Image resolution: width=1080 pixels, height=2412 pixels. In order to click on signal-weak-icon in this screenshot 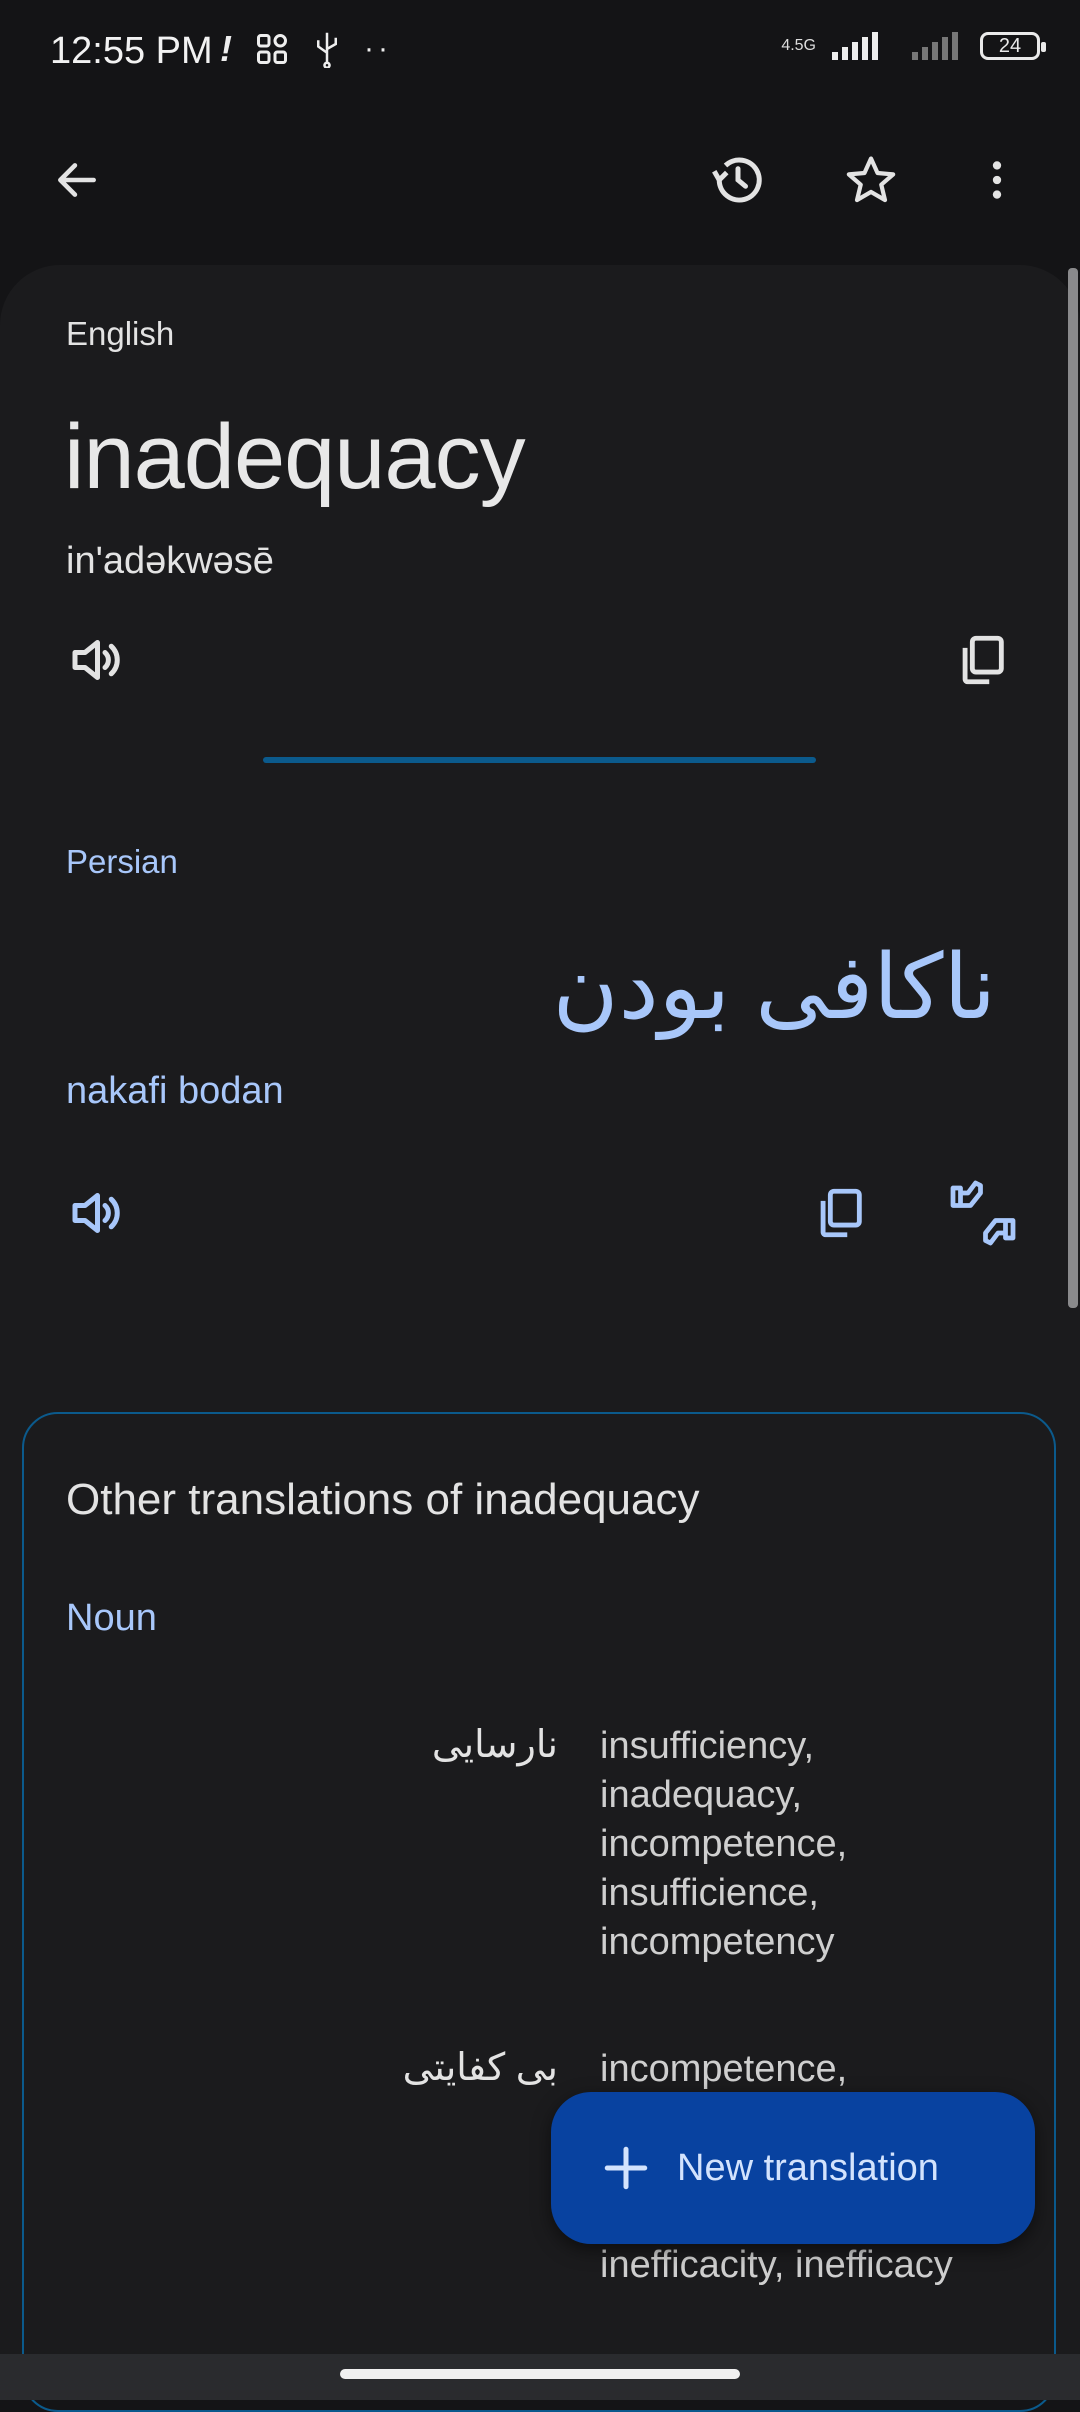, I will do `click(935, 46)`.